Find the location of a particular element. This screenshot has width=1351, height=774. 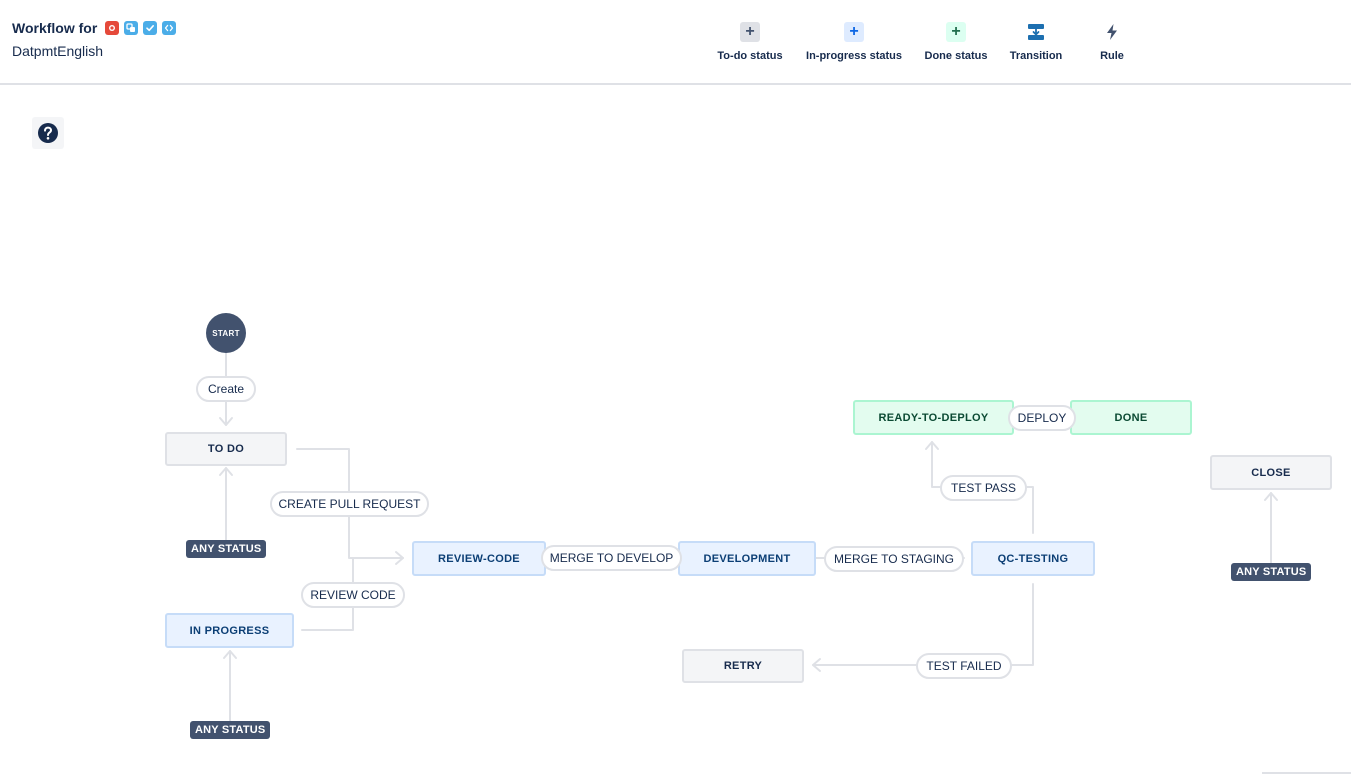

status-todo: TO DO is located at coordinates (226, 449).